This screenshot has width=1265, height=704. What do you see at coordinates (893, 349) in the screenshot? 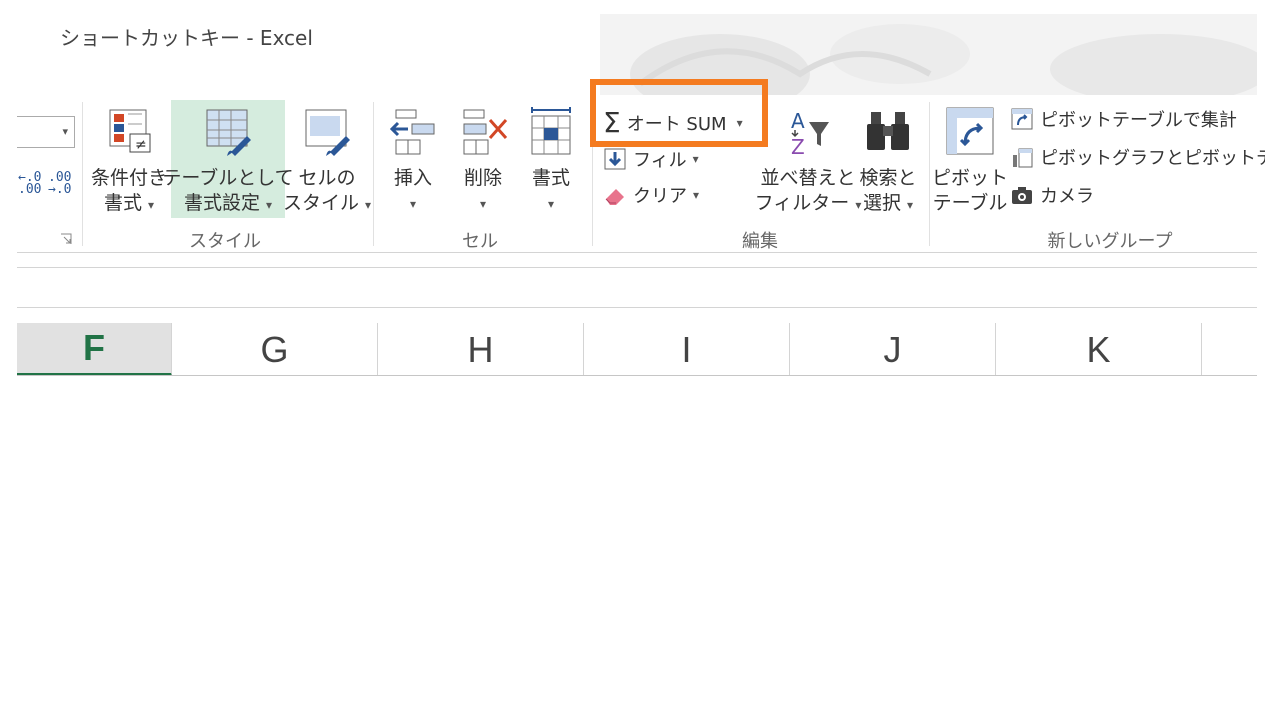
I see `column-header-j: J` at bounding box center [893, 349].